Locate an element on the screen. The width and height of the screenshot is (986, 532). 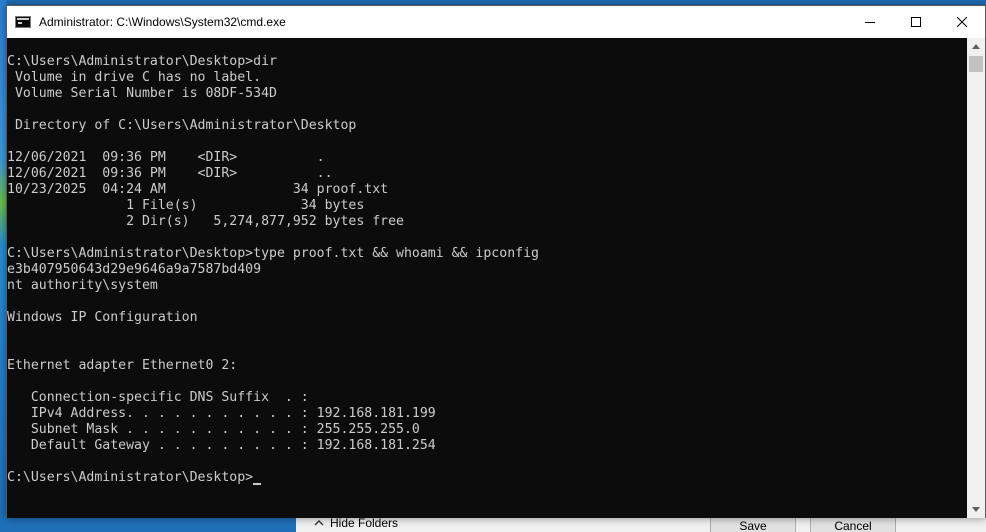
console-line: e3b407950643d29e9646a9a7587bd409 is located at coordinates (134, 269).